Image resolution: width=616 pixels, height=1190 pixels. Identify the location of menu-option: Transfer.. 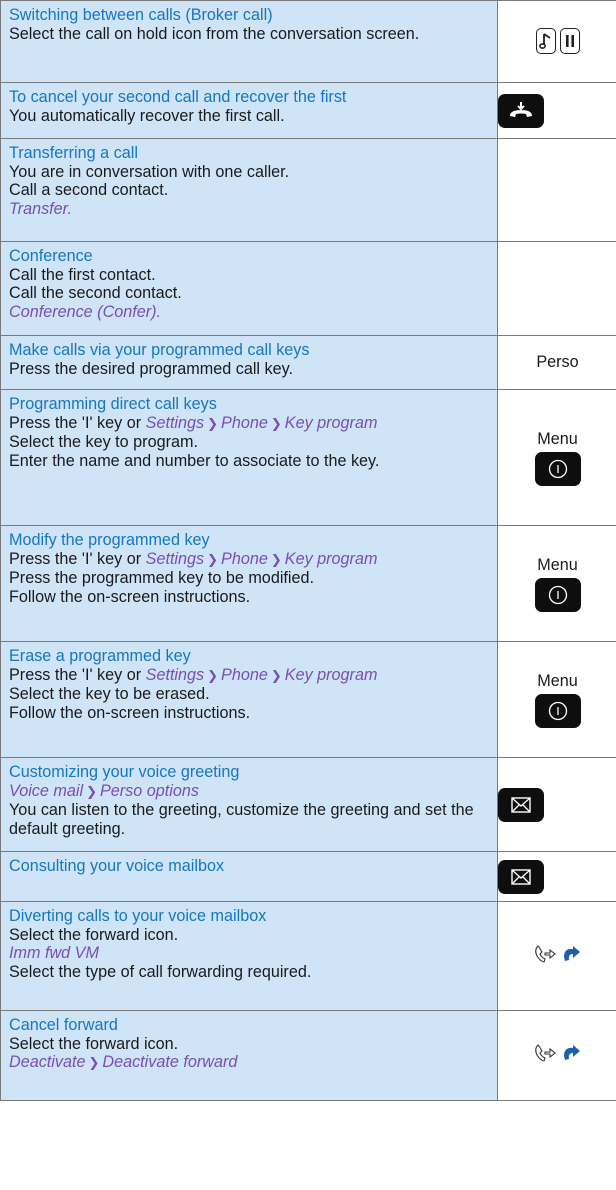
(40, 208).